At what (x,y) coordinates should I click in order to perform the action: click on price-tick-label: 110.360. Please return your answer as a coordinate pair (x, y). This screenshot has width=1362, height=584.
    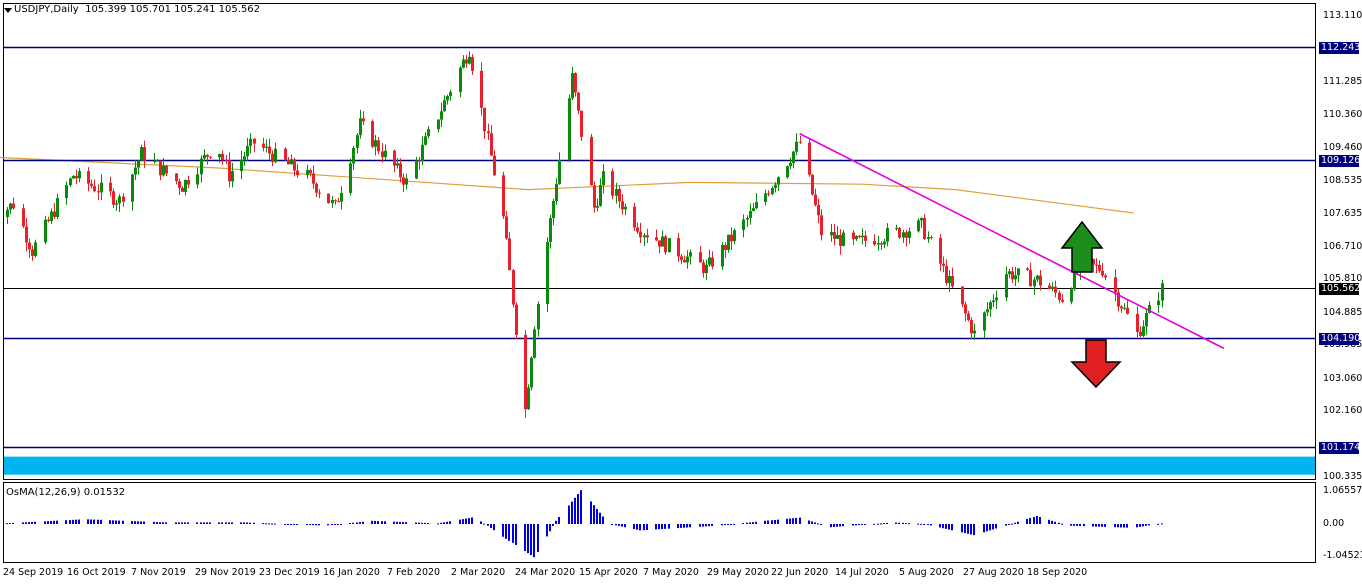
    Looking at the image, I should click on (1342, 115).